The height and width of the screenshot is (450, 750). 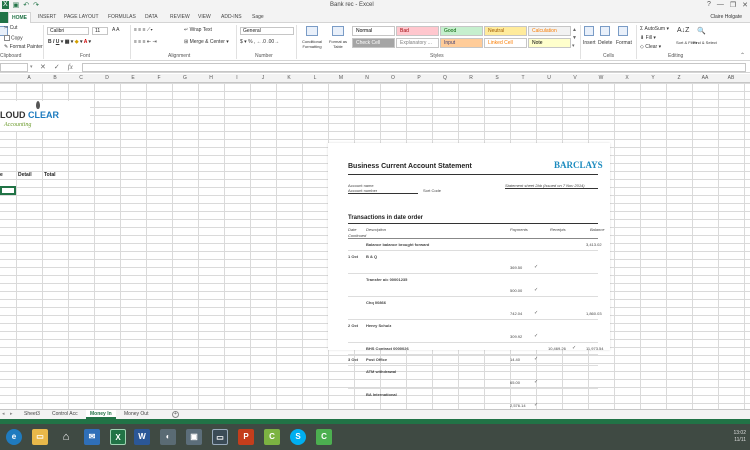 What do you see at coordinates (122, 17) in the screenshot?
I see `tab-formulas: FORMULAS` at bounding box center [122, 17].